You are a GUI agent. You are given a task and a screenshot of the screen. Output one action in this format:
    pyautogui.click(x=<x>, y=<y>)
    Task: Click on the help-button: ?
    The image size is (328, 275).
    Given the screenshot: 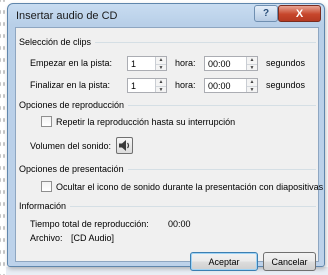 What is the action you would take?
    pyautogui.click(x=266, y=13)
    